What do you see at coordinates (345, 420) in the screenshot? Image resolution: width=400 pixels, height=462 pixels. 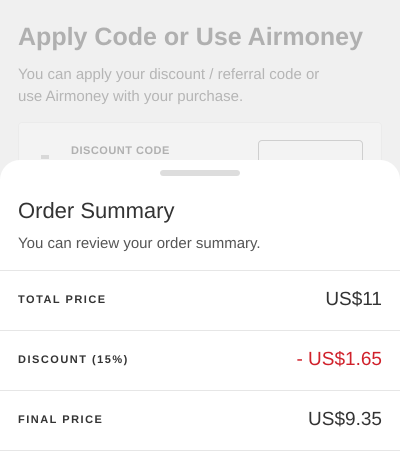 I see `price-value: US$9.35` at bounding box center [345, 420].